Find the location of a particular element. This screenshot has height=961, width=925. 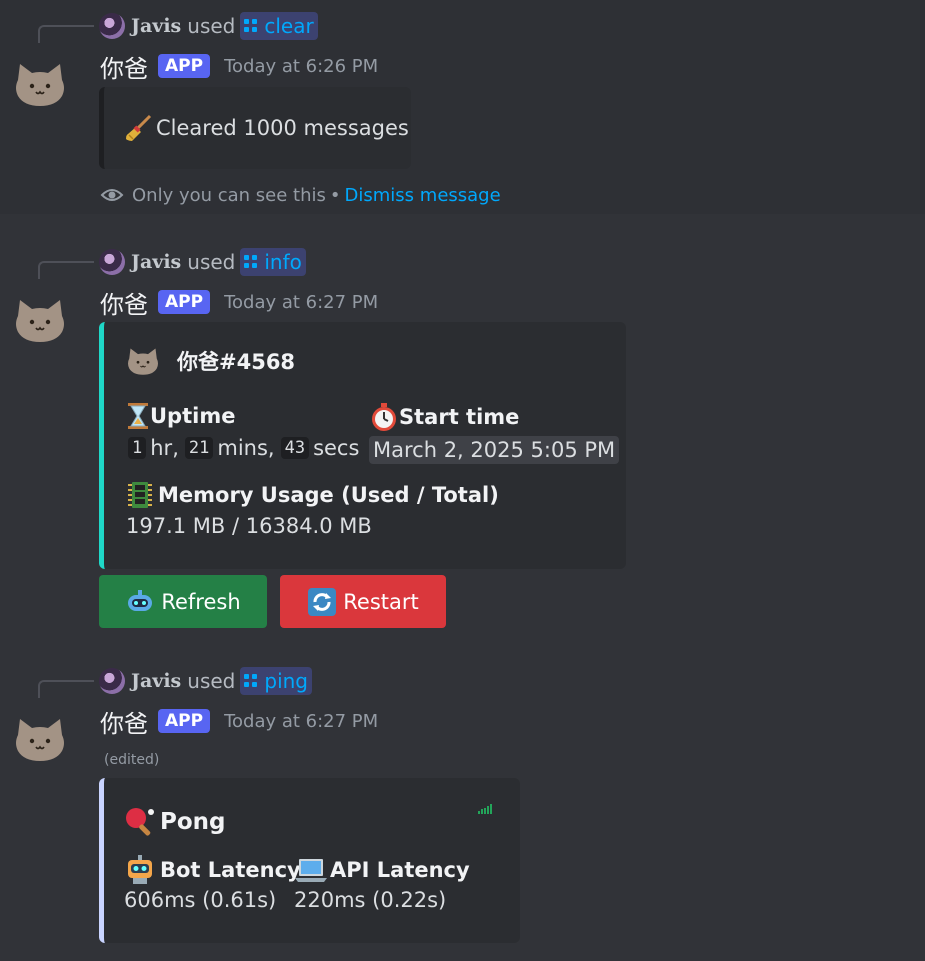

uptime-title: Uptime is located at coordinates (193, 416).